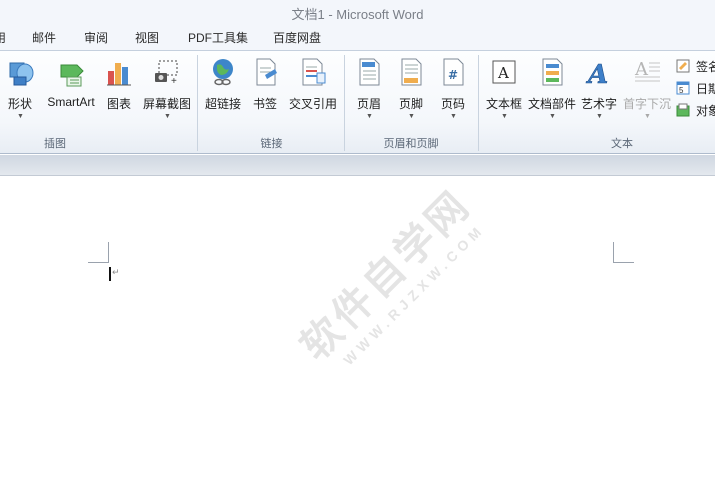 This screenshot has height=489, width=715. Describe the element at coordinates (410, 104) in the screenshot. I see `footer-label: 页脚` at that location.